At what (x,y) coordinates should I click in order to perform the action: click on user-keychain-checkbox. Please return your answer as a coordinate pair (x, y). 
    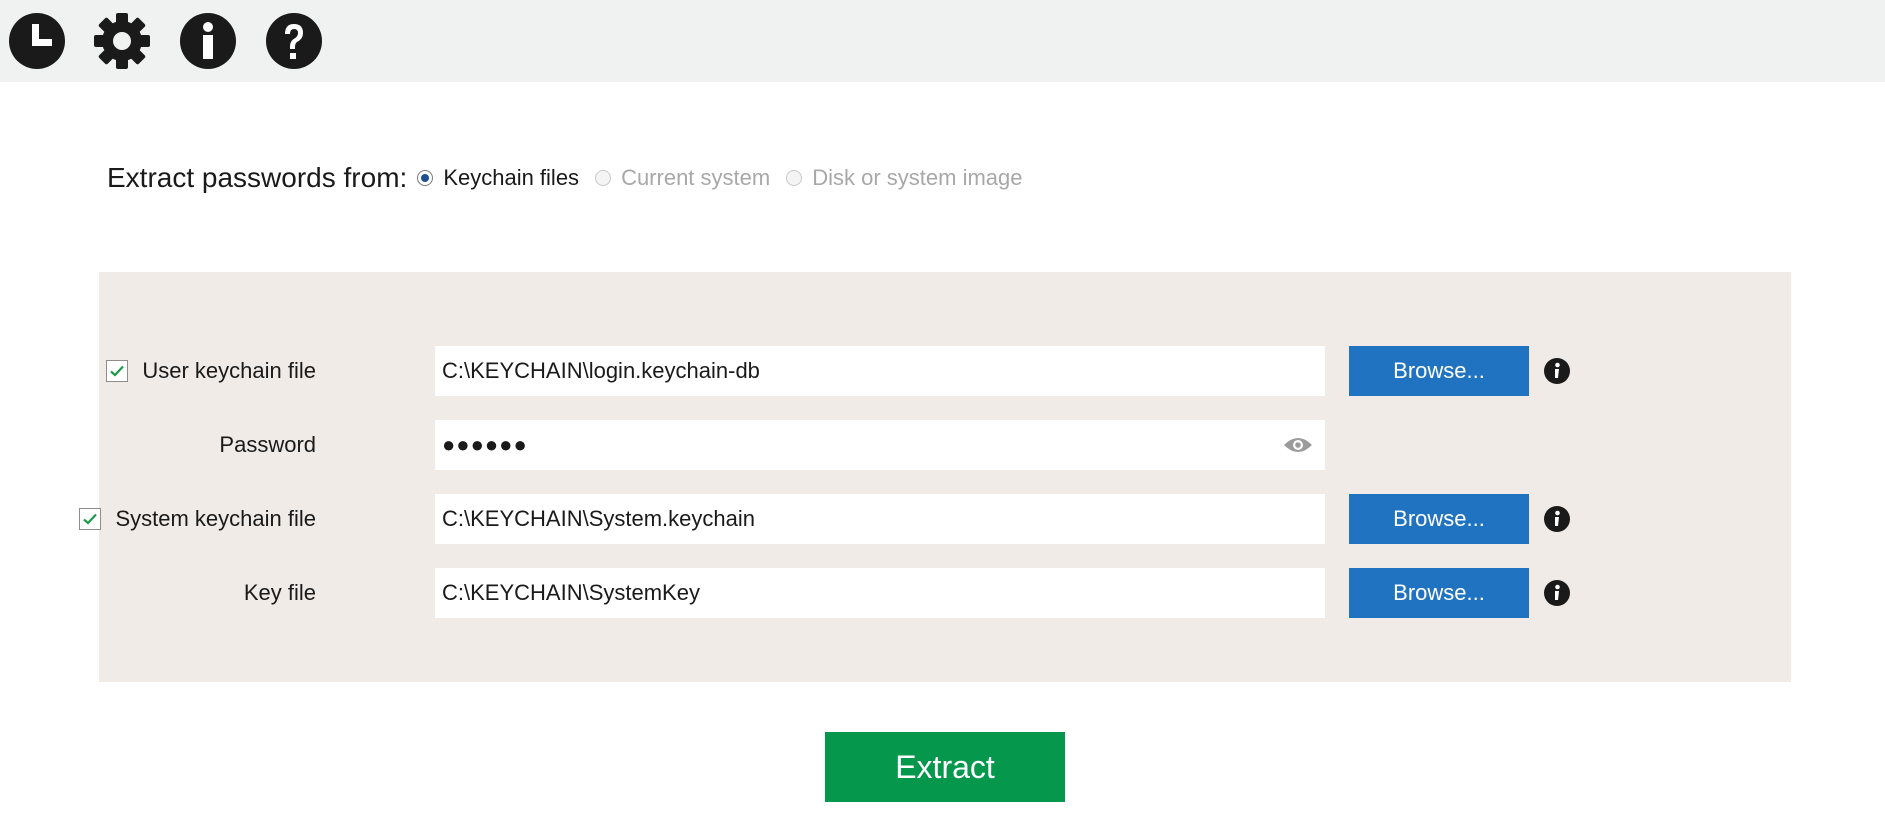
    Looking at the image, I should click on (117, 371).